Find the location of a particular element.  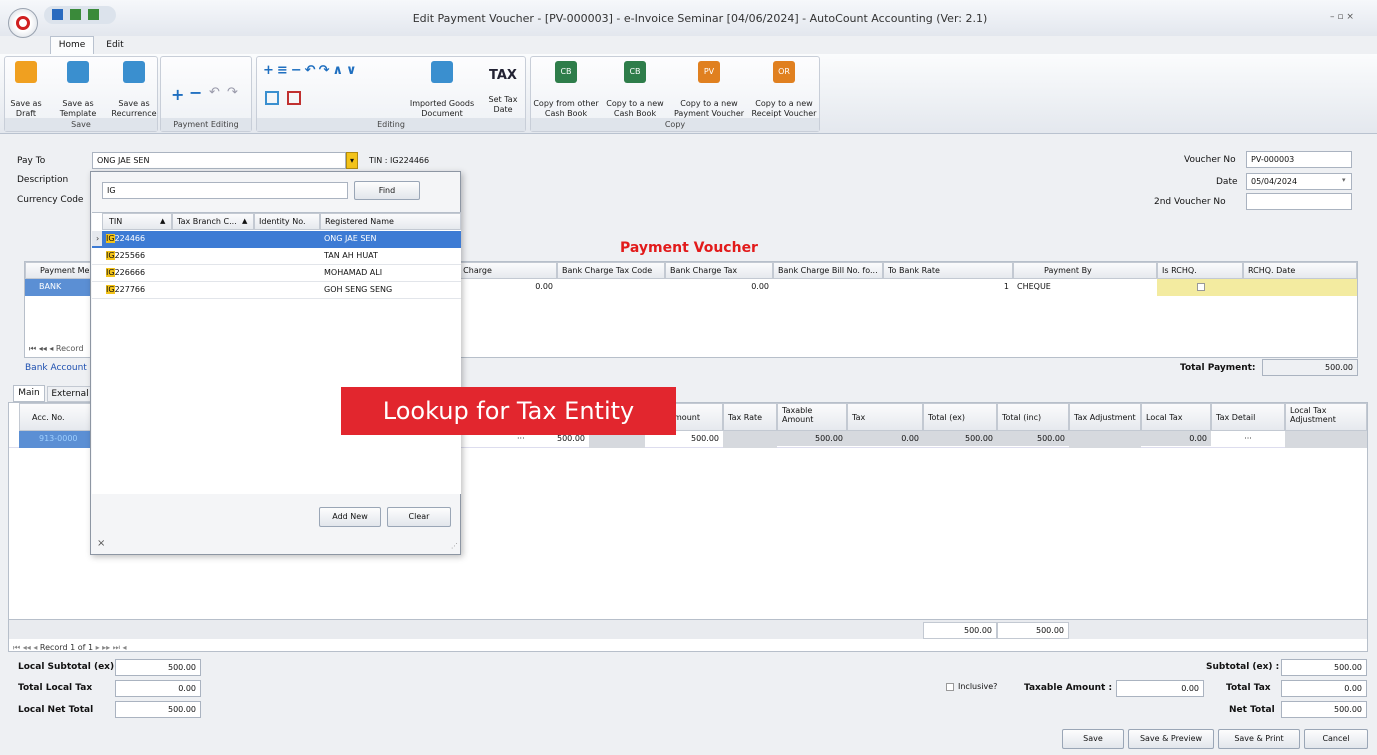

col-header: RCHQ. Date is located at coordinates (1300, 270).